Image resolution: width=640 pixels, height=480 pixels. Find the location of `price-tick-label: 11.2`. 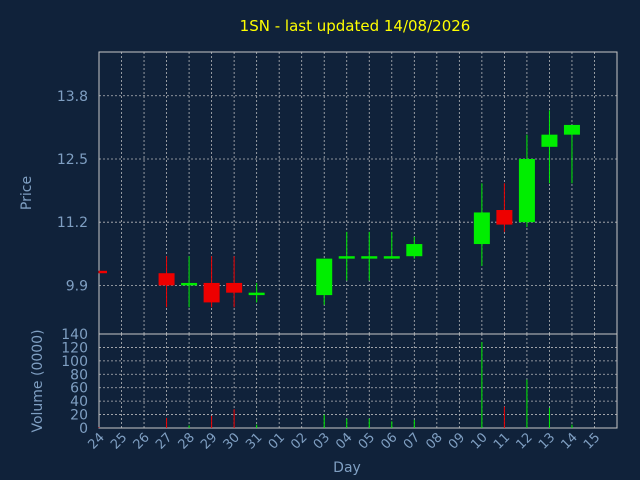

price-tick-label: 11.2 is located at coordinates (72, 223).